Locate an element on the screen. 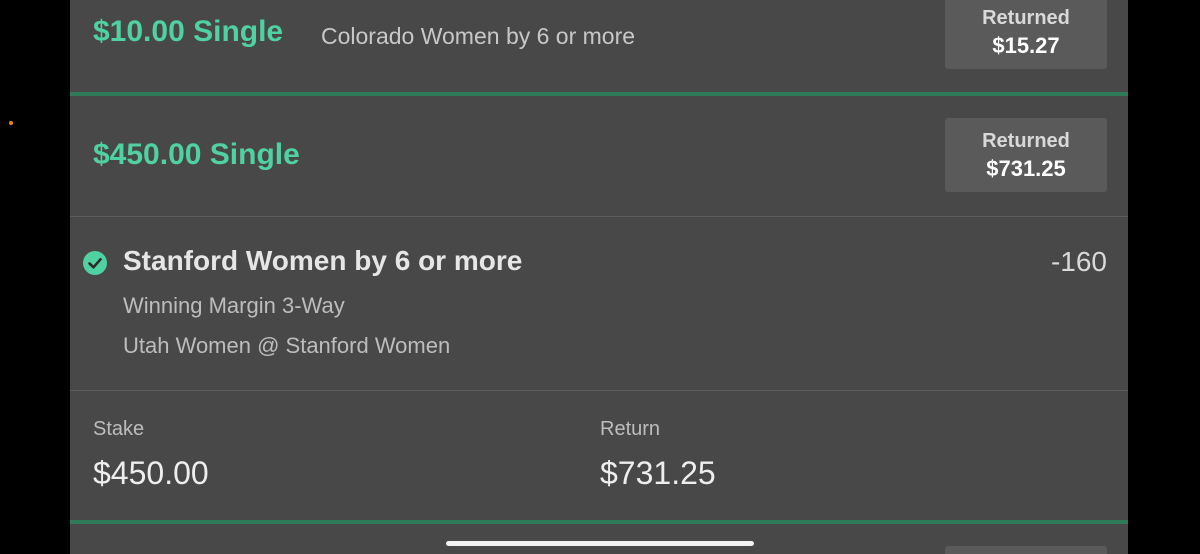 The width and height of the screenshot is (1200, 554). event-name: Utah Women @ Stanford Women is located at coordinates (287, 345).